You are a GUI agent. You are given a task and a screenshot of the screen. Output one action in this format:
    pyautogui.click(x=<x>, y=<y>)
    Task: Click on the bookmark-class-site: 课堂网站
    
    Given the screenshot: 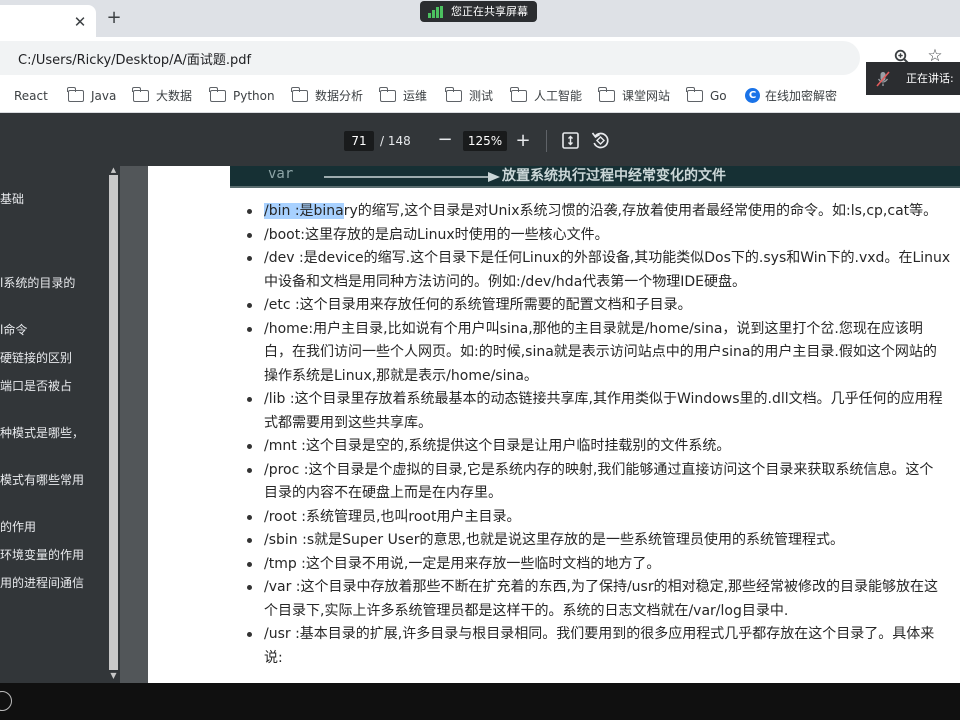 What is the action you would take?
    pyautogui.click(x=634, y=95)
    